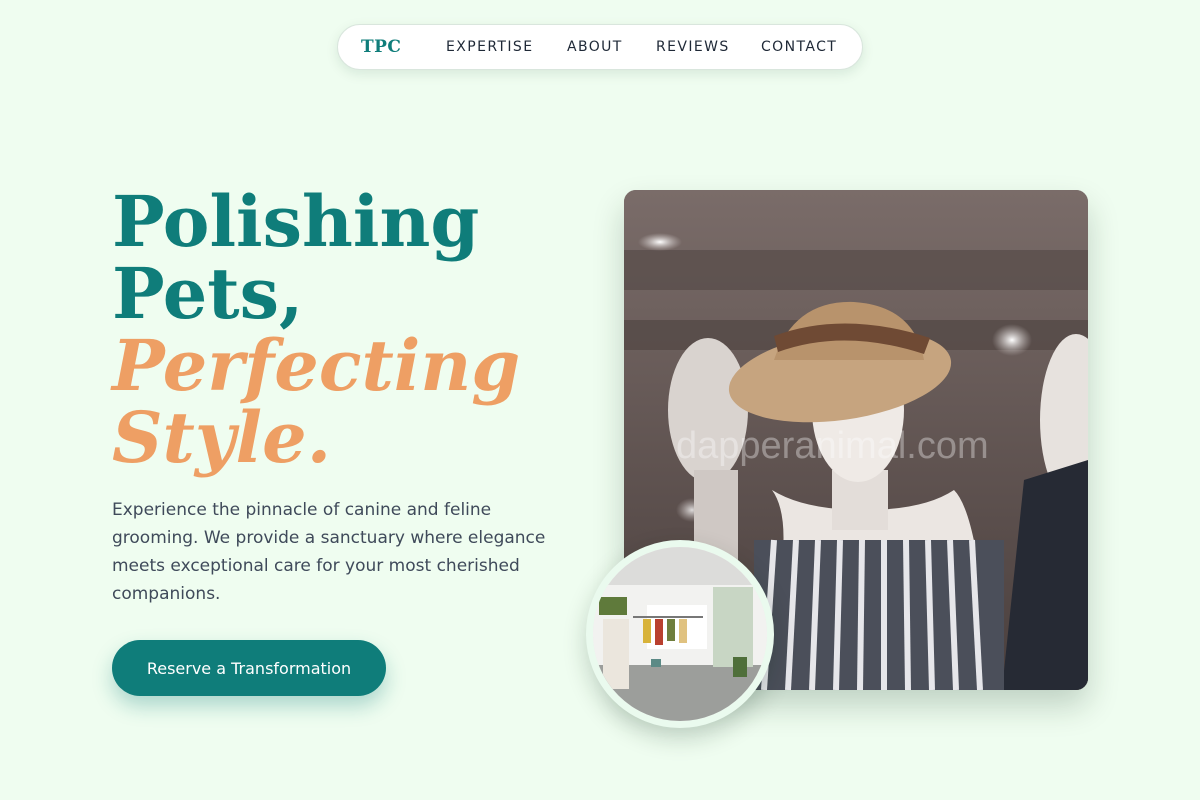 The height and width of the screenshot is (800, 1200). I want to click on top-nav: TPC EXPERTISE ABOUT REVIEWS CONTACT, so click(600, 47).